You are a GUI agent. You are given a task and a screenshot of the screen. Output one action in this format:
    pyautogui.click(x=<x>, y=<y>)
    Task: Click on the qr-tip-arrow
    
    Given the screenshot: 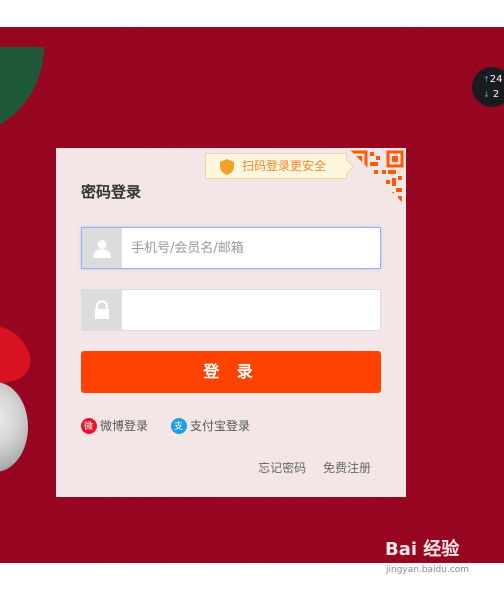 What is the action you would take?
    pyautogui.click(x=347, y=167)
    